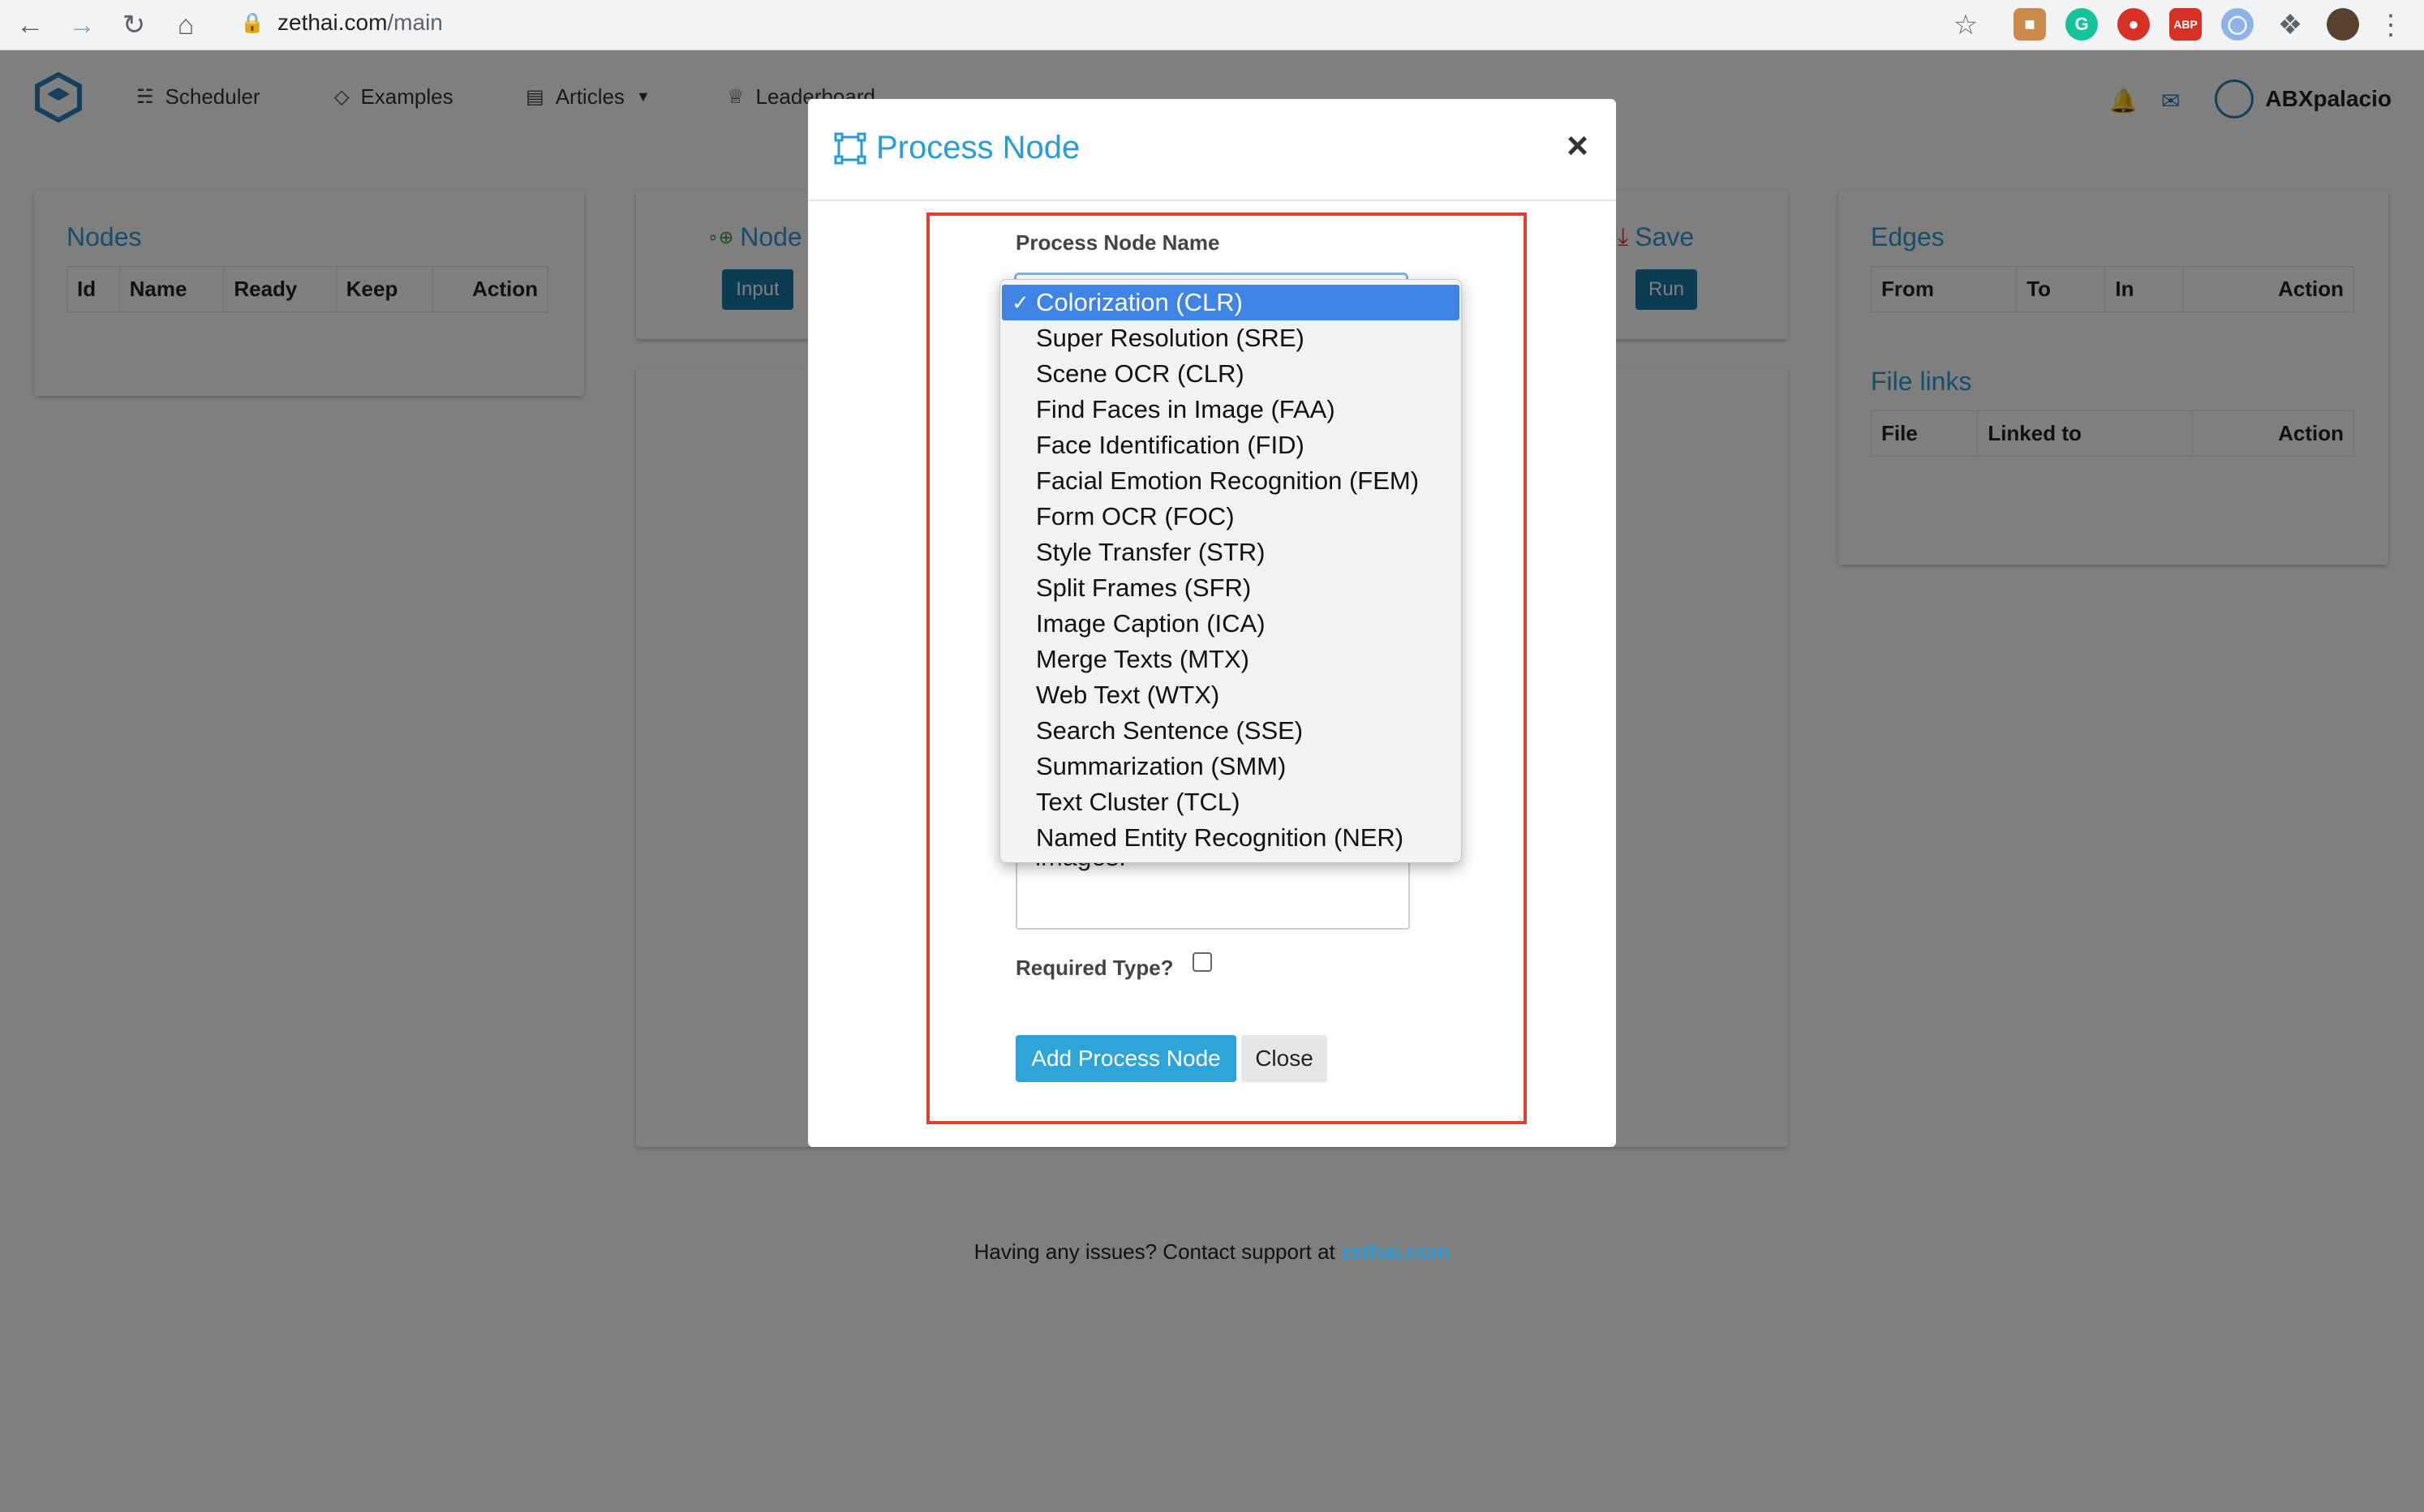 This screenshot has width=2424, height=1512. What do you see at coordinates (2390, 25) in the screenshot?
I see `kebab-menu-icon: ⋮` at bounding box center [2390, 25].